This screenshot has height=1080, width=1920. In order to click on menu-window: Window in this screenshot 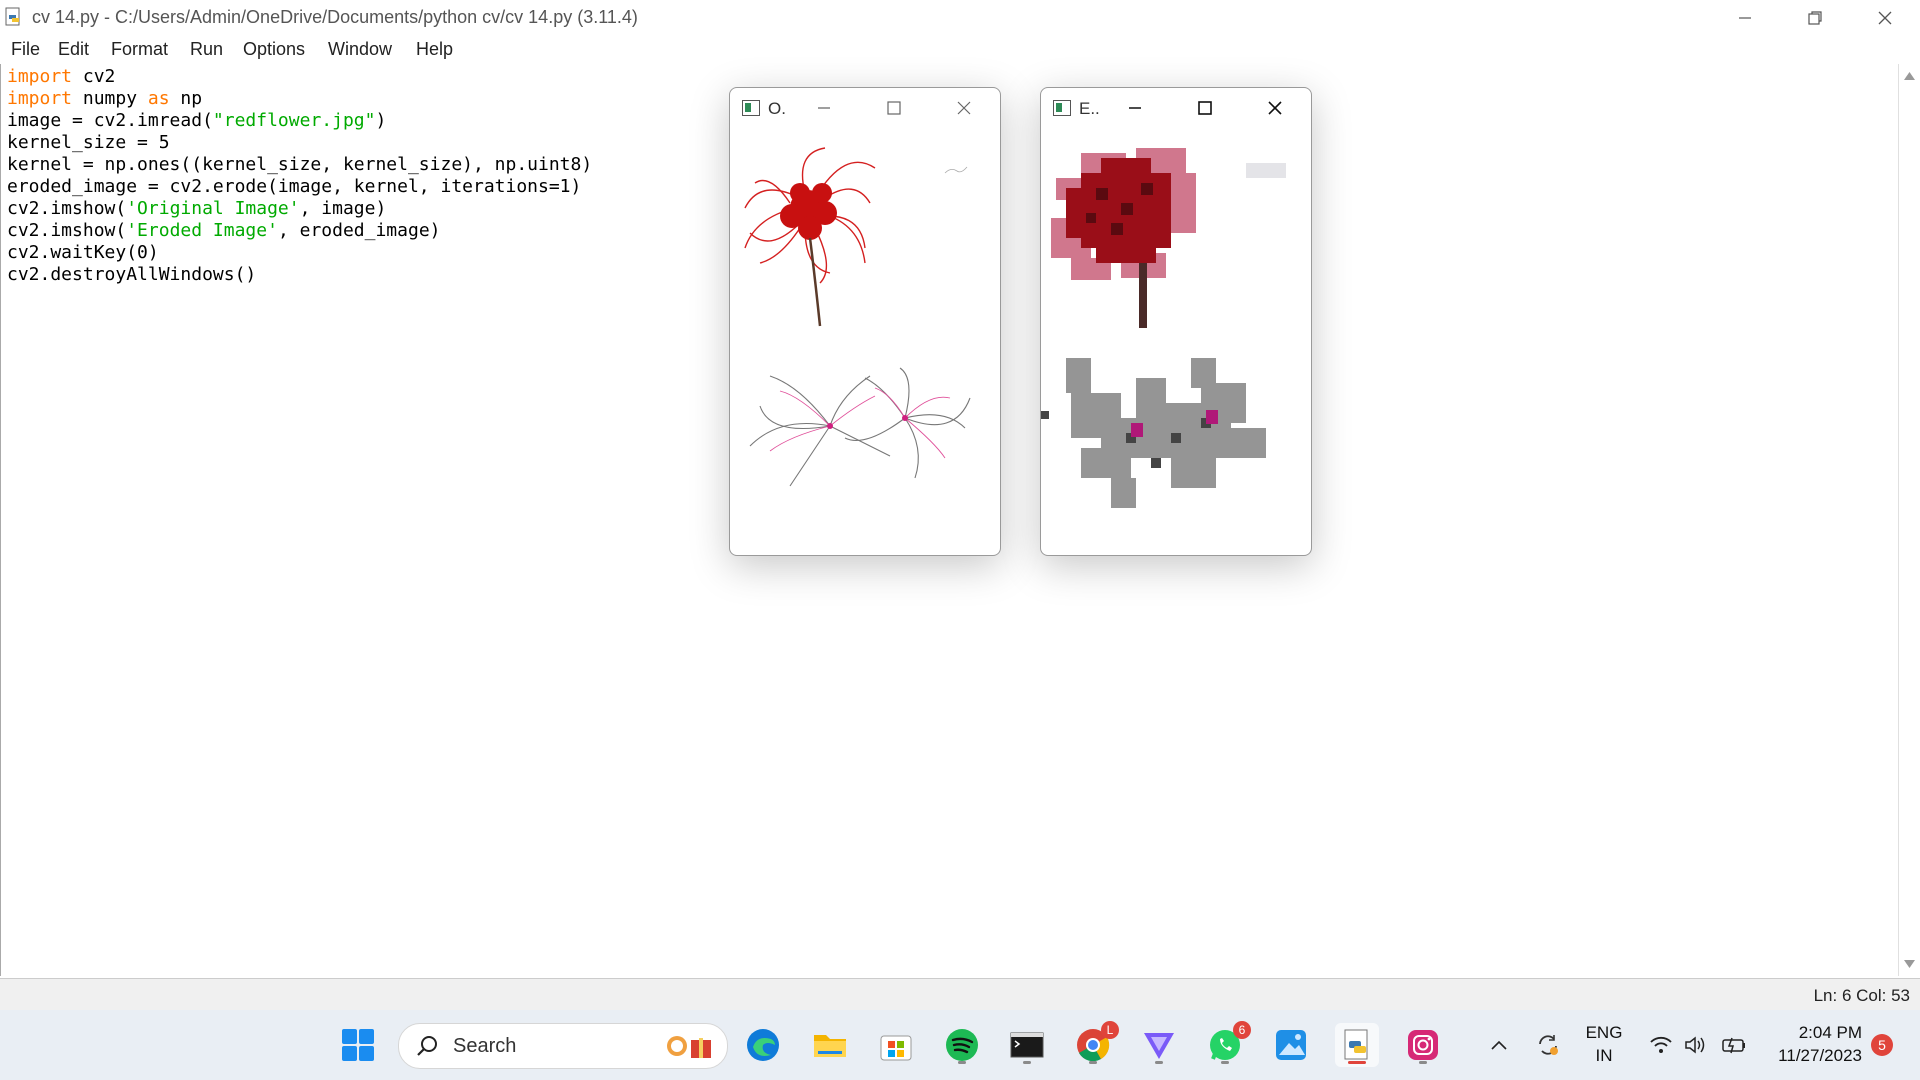, I will do `click(360, 49)`.